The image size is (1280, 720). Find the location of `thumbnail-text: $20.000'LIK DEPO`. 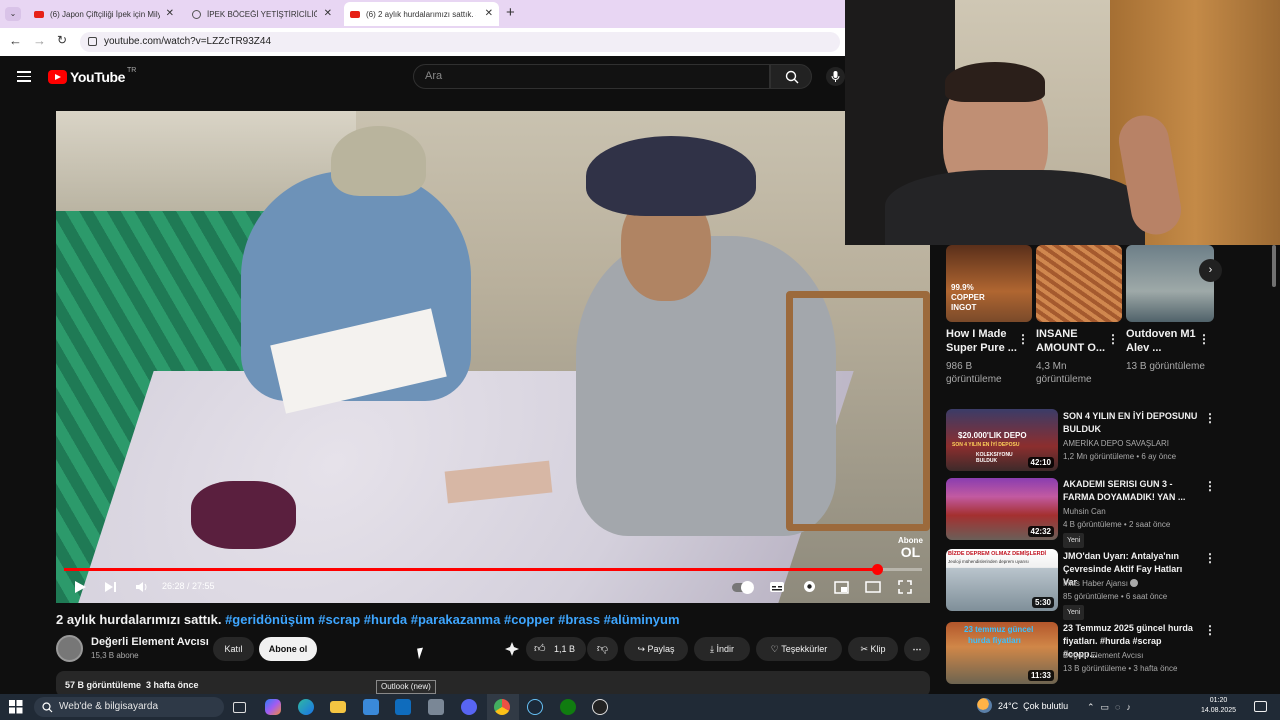

thumbnail-text: $20.000'LIK DEPO is located at coordinates (992, 435).